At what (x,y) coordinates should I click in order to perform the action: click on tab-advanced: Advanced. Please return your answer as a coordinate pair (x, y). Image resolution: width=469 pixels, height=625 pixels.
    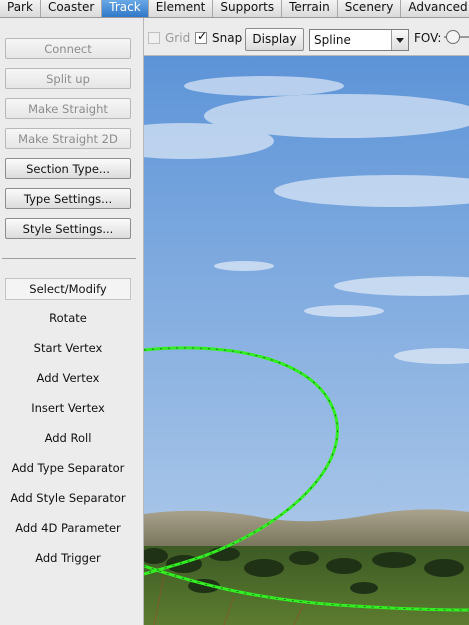
    Looking at the image, I should click on (435, 8).